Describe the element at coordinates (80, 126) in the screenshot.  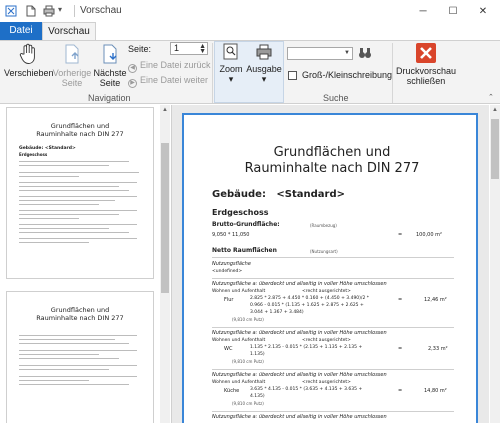
I see `thumb-title-1: Grundflächen und` at that location.